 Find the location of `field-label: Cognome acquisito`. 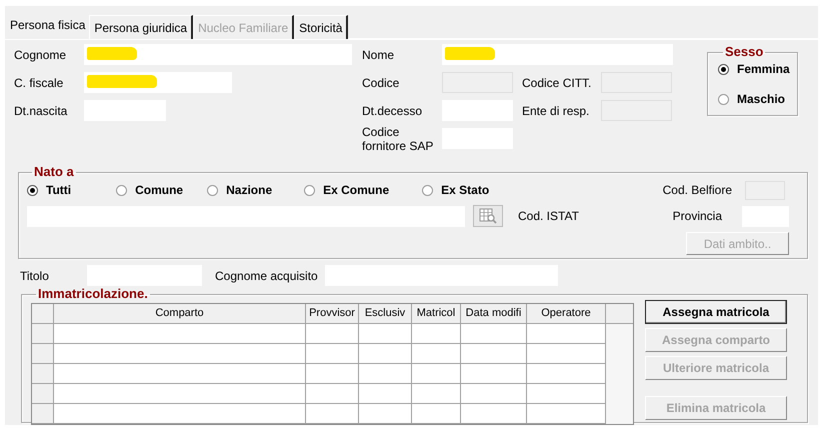

field-label: Cognome acquisito is located at coordinates (267, 275).